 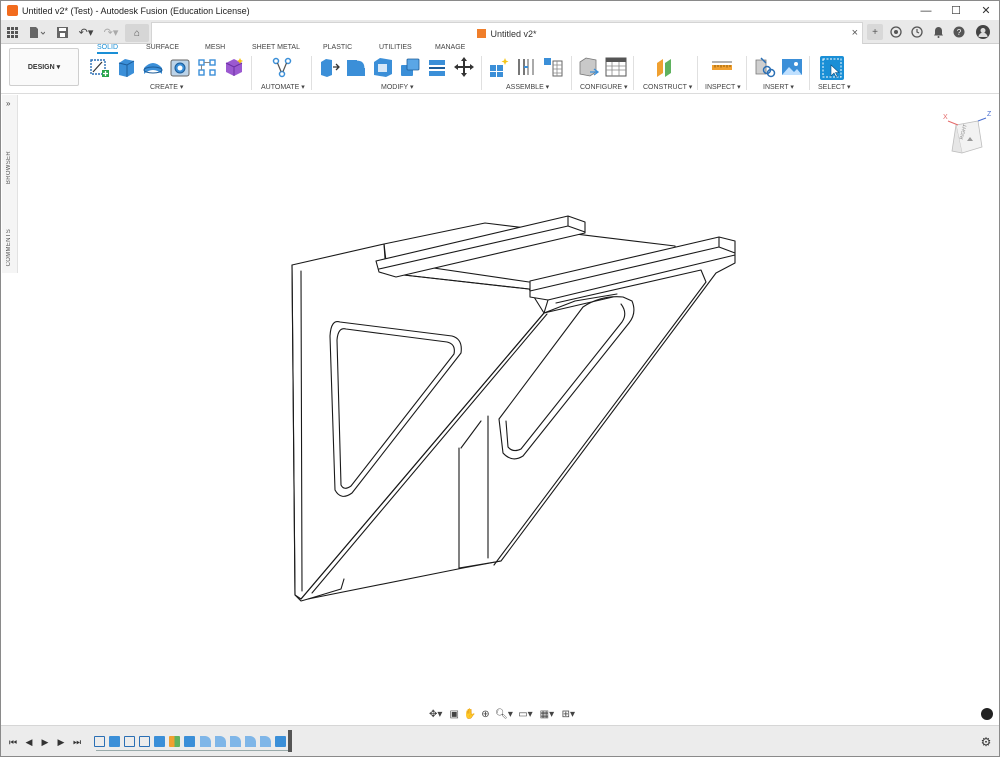 I want to click on revolve-icon, so click(x=153, y=67).